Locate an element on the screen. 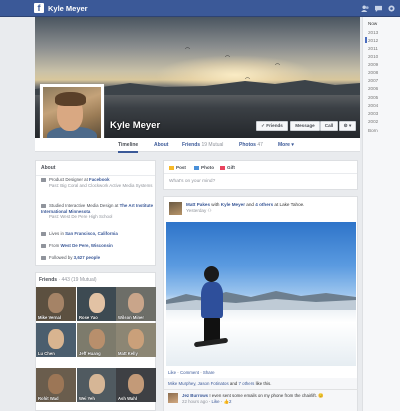 Image resolution: width=400 pixels, height=411 pixels. tab-more: More ▾ is located at coordinates (286, 145).